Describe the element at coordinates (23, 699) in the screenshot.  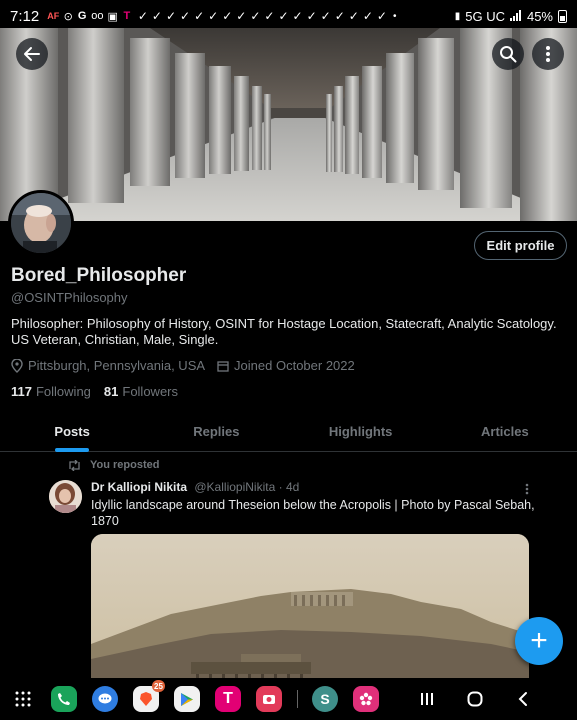
I see `apps-grid-icon` at that location.